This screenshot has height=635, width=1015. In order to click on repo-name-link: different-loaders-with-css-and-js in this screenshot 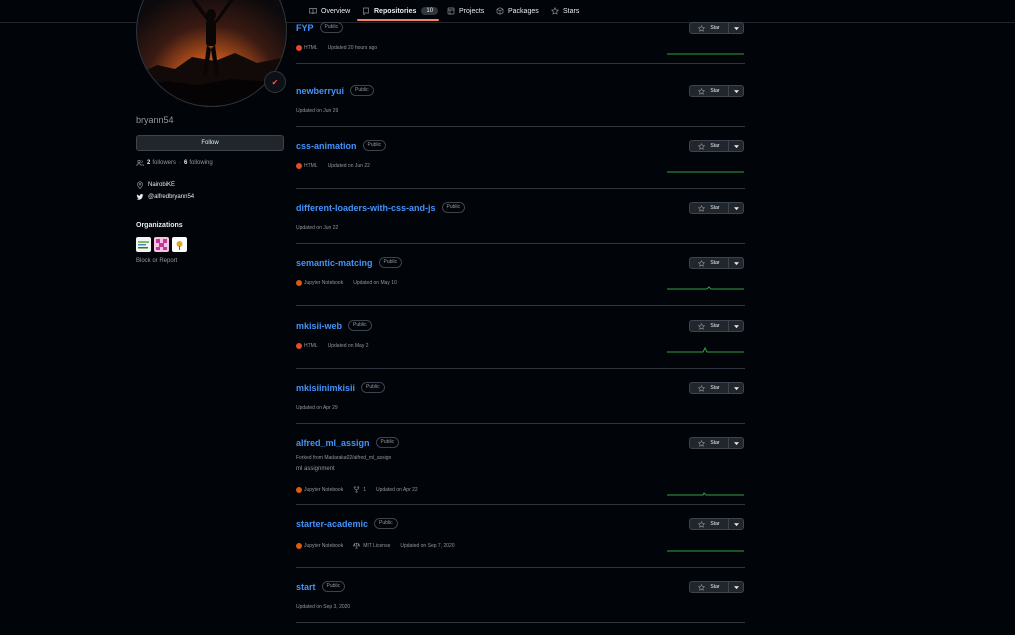, I will do `click(366, 208)`.